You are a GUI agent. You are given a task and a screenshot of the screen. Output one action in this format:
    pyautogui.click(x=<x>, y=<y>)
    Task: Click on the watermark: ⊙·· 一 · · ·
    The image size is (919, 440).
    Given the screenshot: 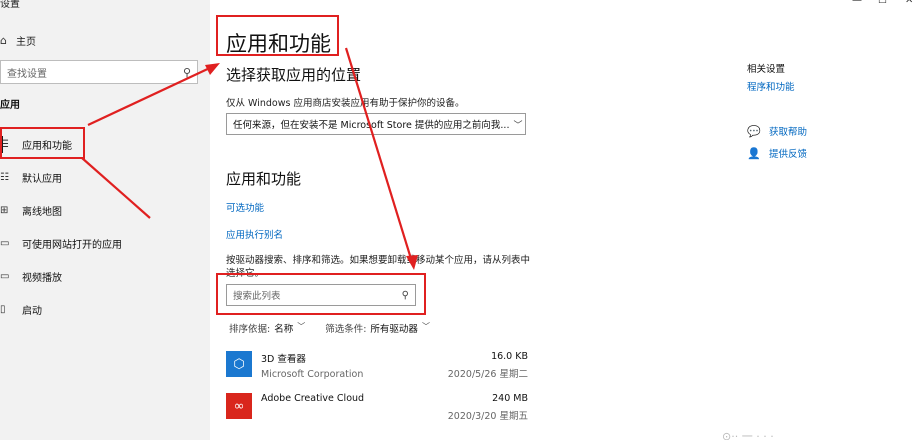 What is the action you would take?
    pyautogui.click(x=748, y=435)
    